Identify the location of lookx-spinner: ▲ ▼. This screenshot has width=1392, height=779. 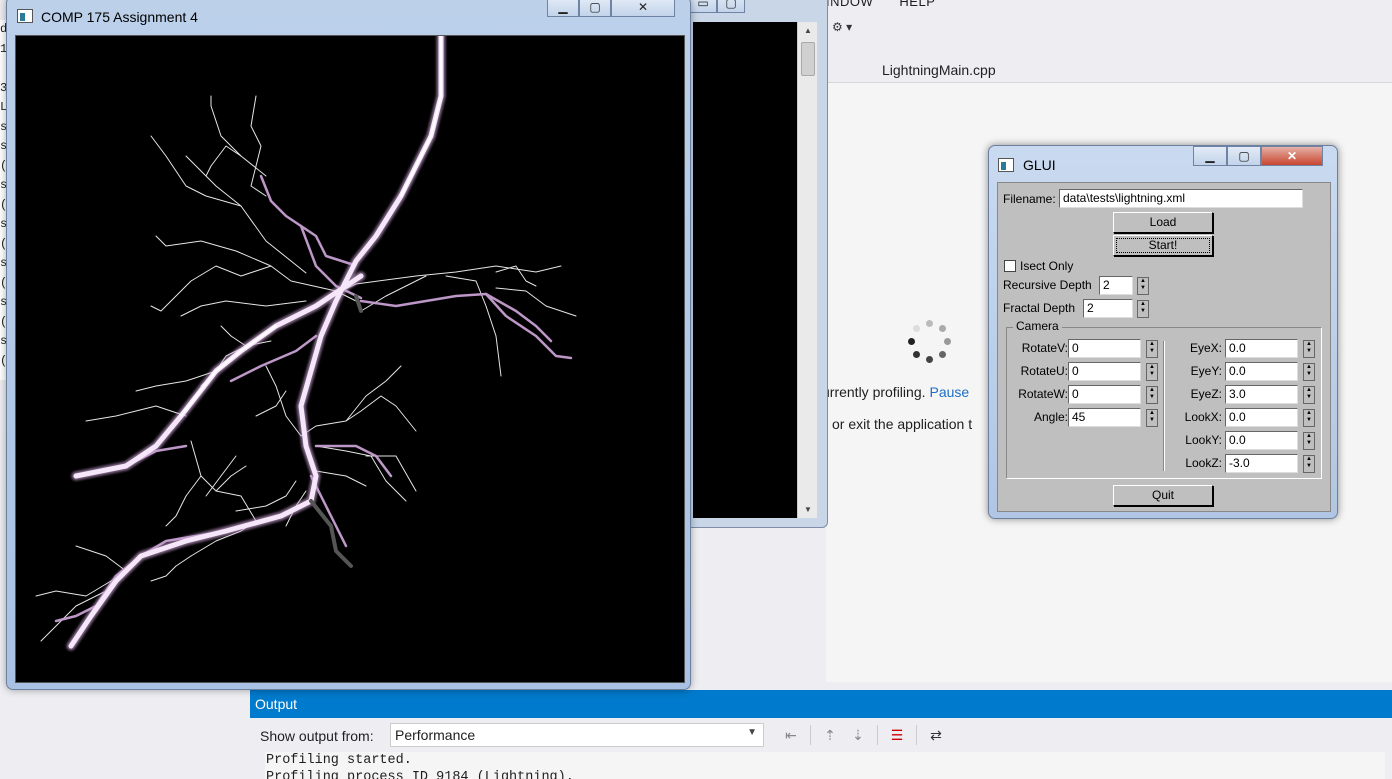
(1309, 418).